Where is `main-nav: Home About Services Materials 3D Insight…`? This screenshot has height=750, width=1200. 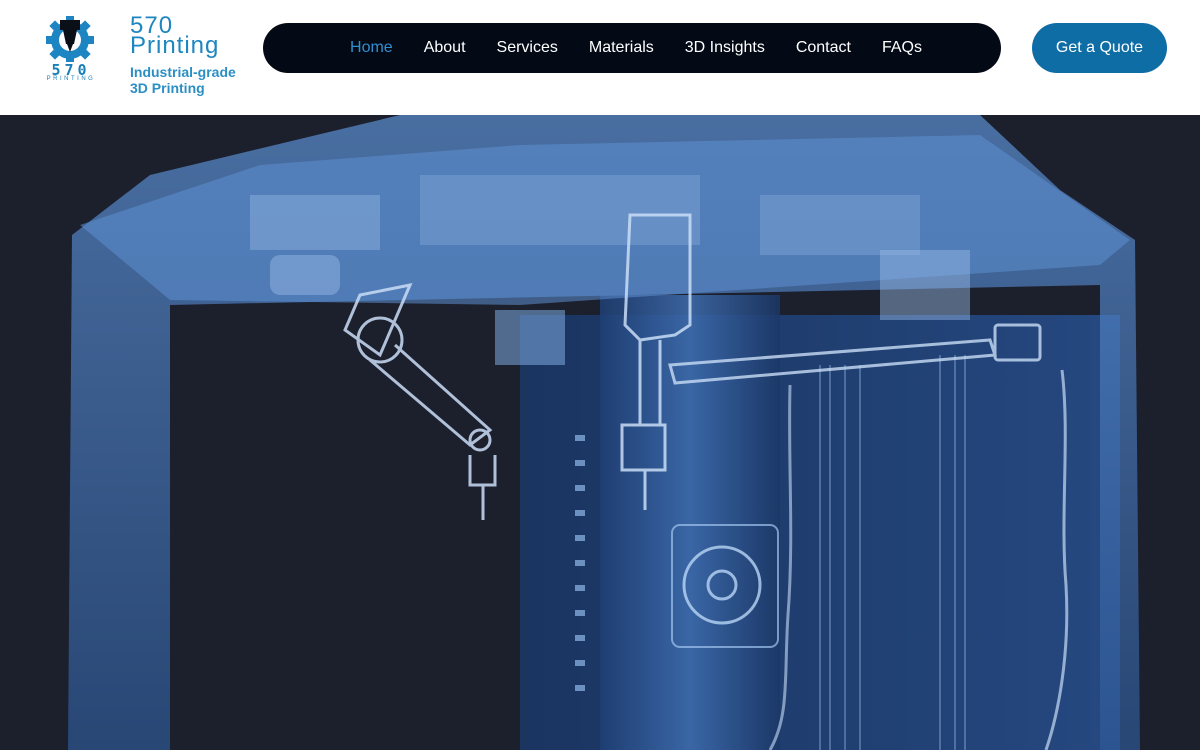
main-nav: Home About Services Materials 3D Insight… is located at coordinates (632, 48).